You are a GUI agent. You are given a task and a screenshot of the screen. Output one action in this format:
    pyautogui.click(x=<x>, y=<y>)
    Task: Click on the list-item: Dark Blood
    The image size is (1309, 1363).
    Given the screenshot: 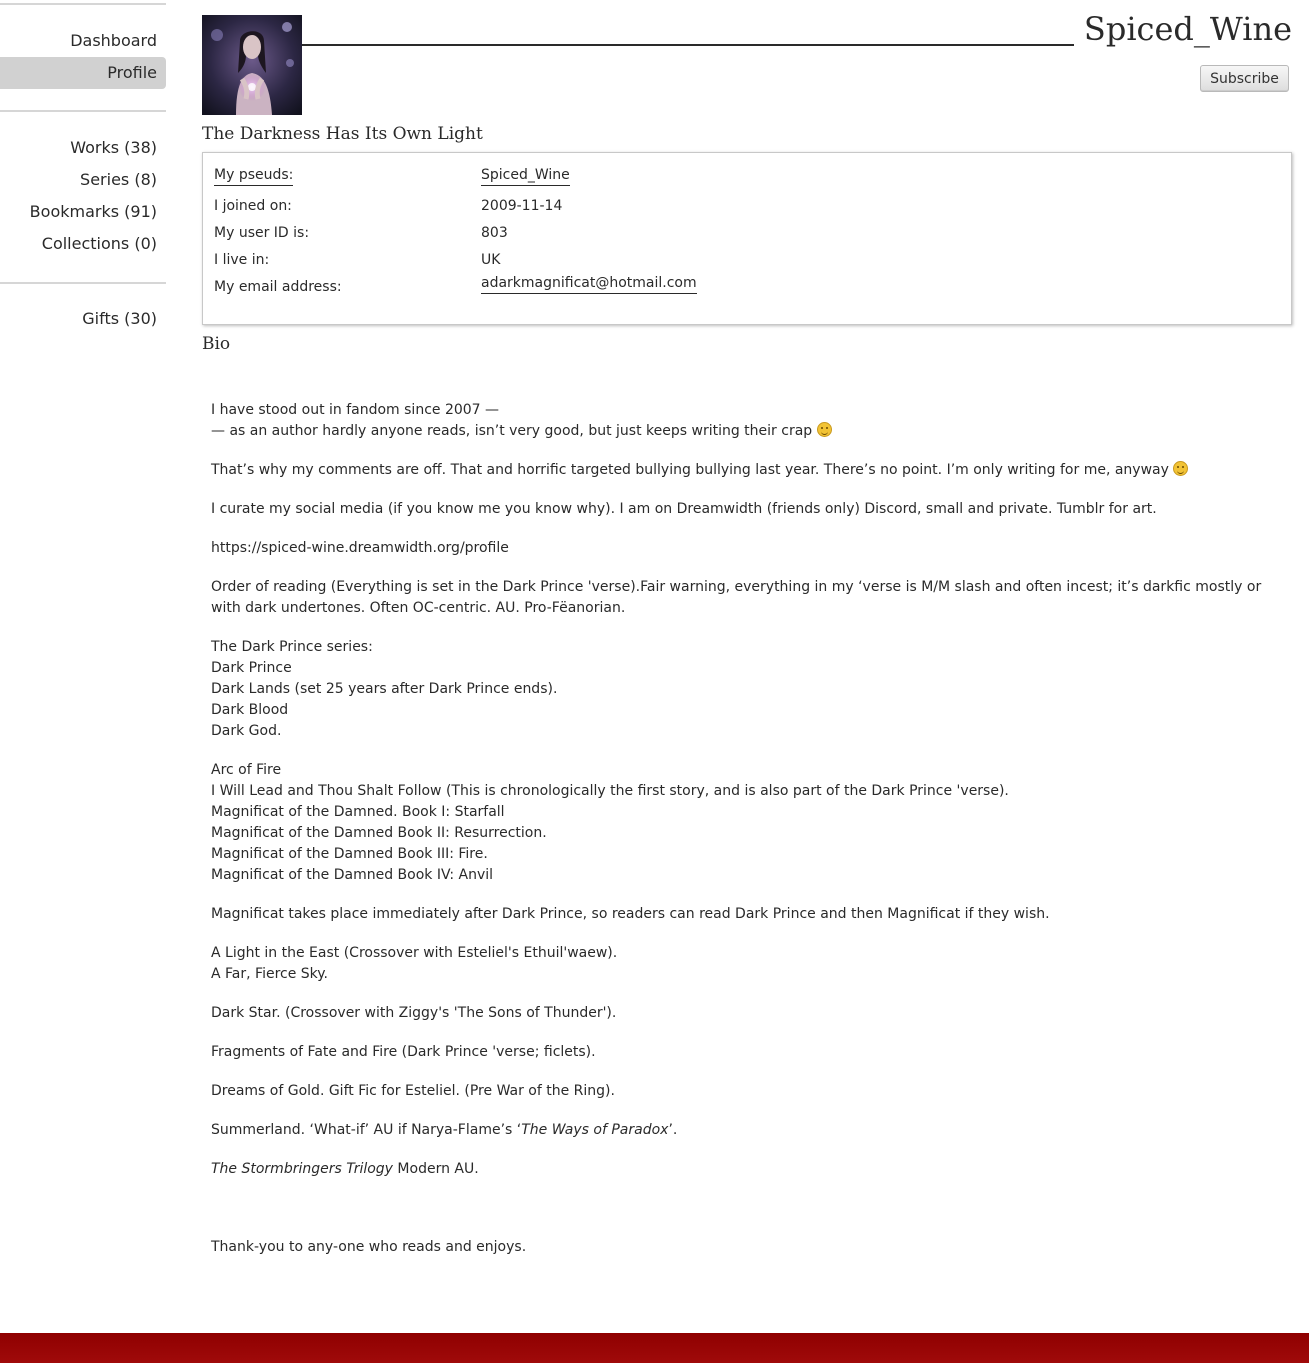 What is the action you would take?
    pyautogui.click(x=250, y=710)
    